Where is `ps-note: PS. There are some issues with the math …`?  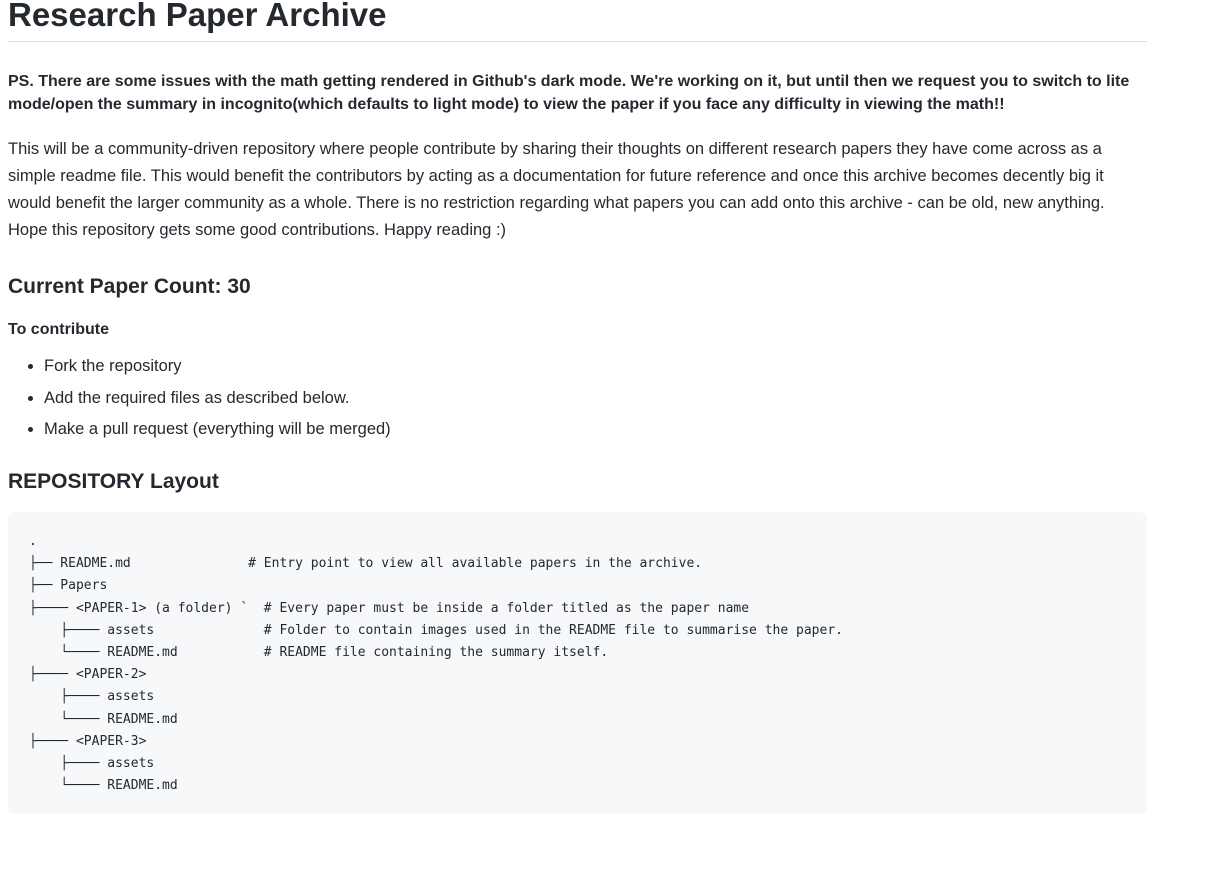
ps-note: PS. There are some issues with the math … is located at coordinates (569, 93).